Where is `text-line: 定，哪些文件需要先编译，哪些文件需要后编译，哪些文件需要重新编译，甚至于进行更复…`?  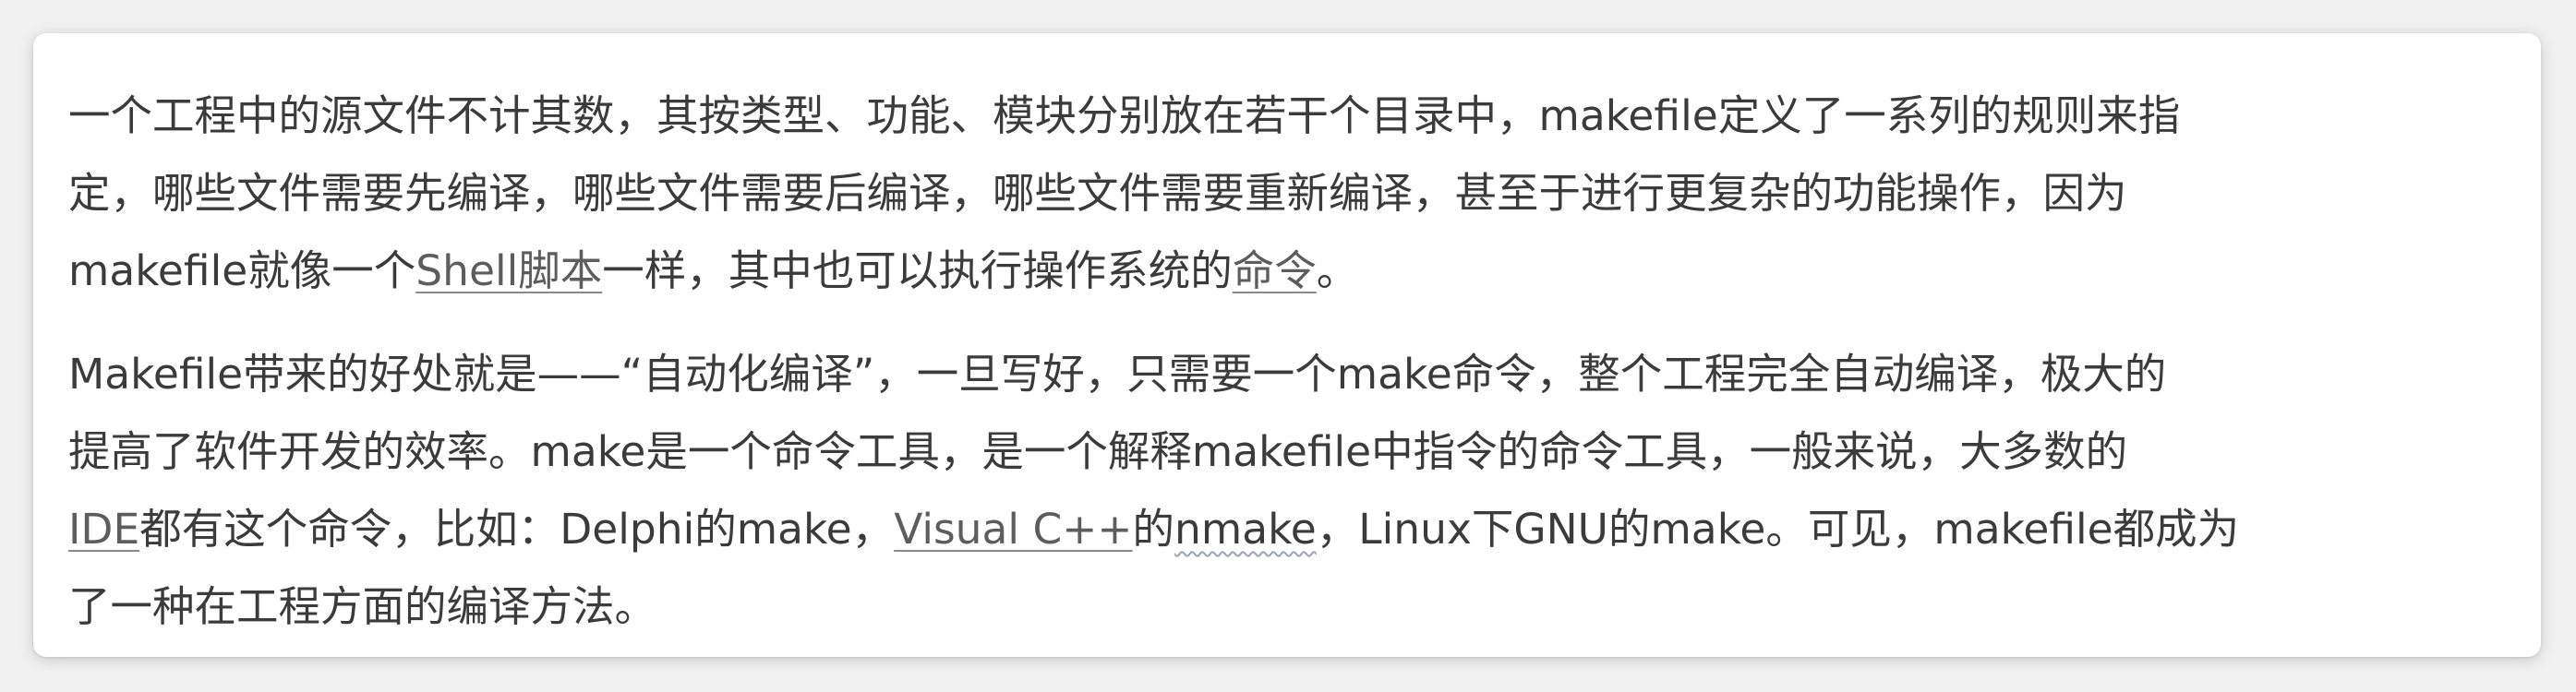 text-line: 定，哪些文件需要先编译，哪些文件需要后编译，哪些文件需要重新编译，甚至于进行更复… is located at coordinates (1097, 193).